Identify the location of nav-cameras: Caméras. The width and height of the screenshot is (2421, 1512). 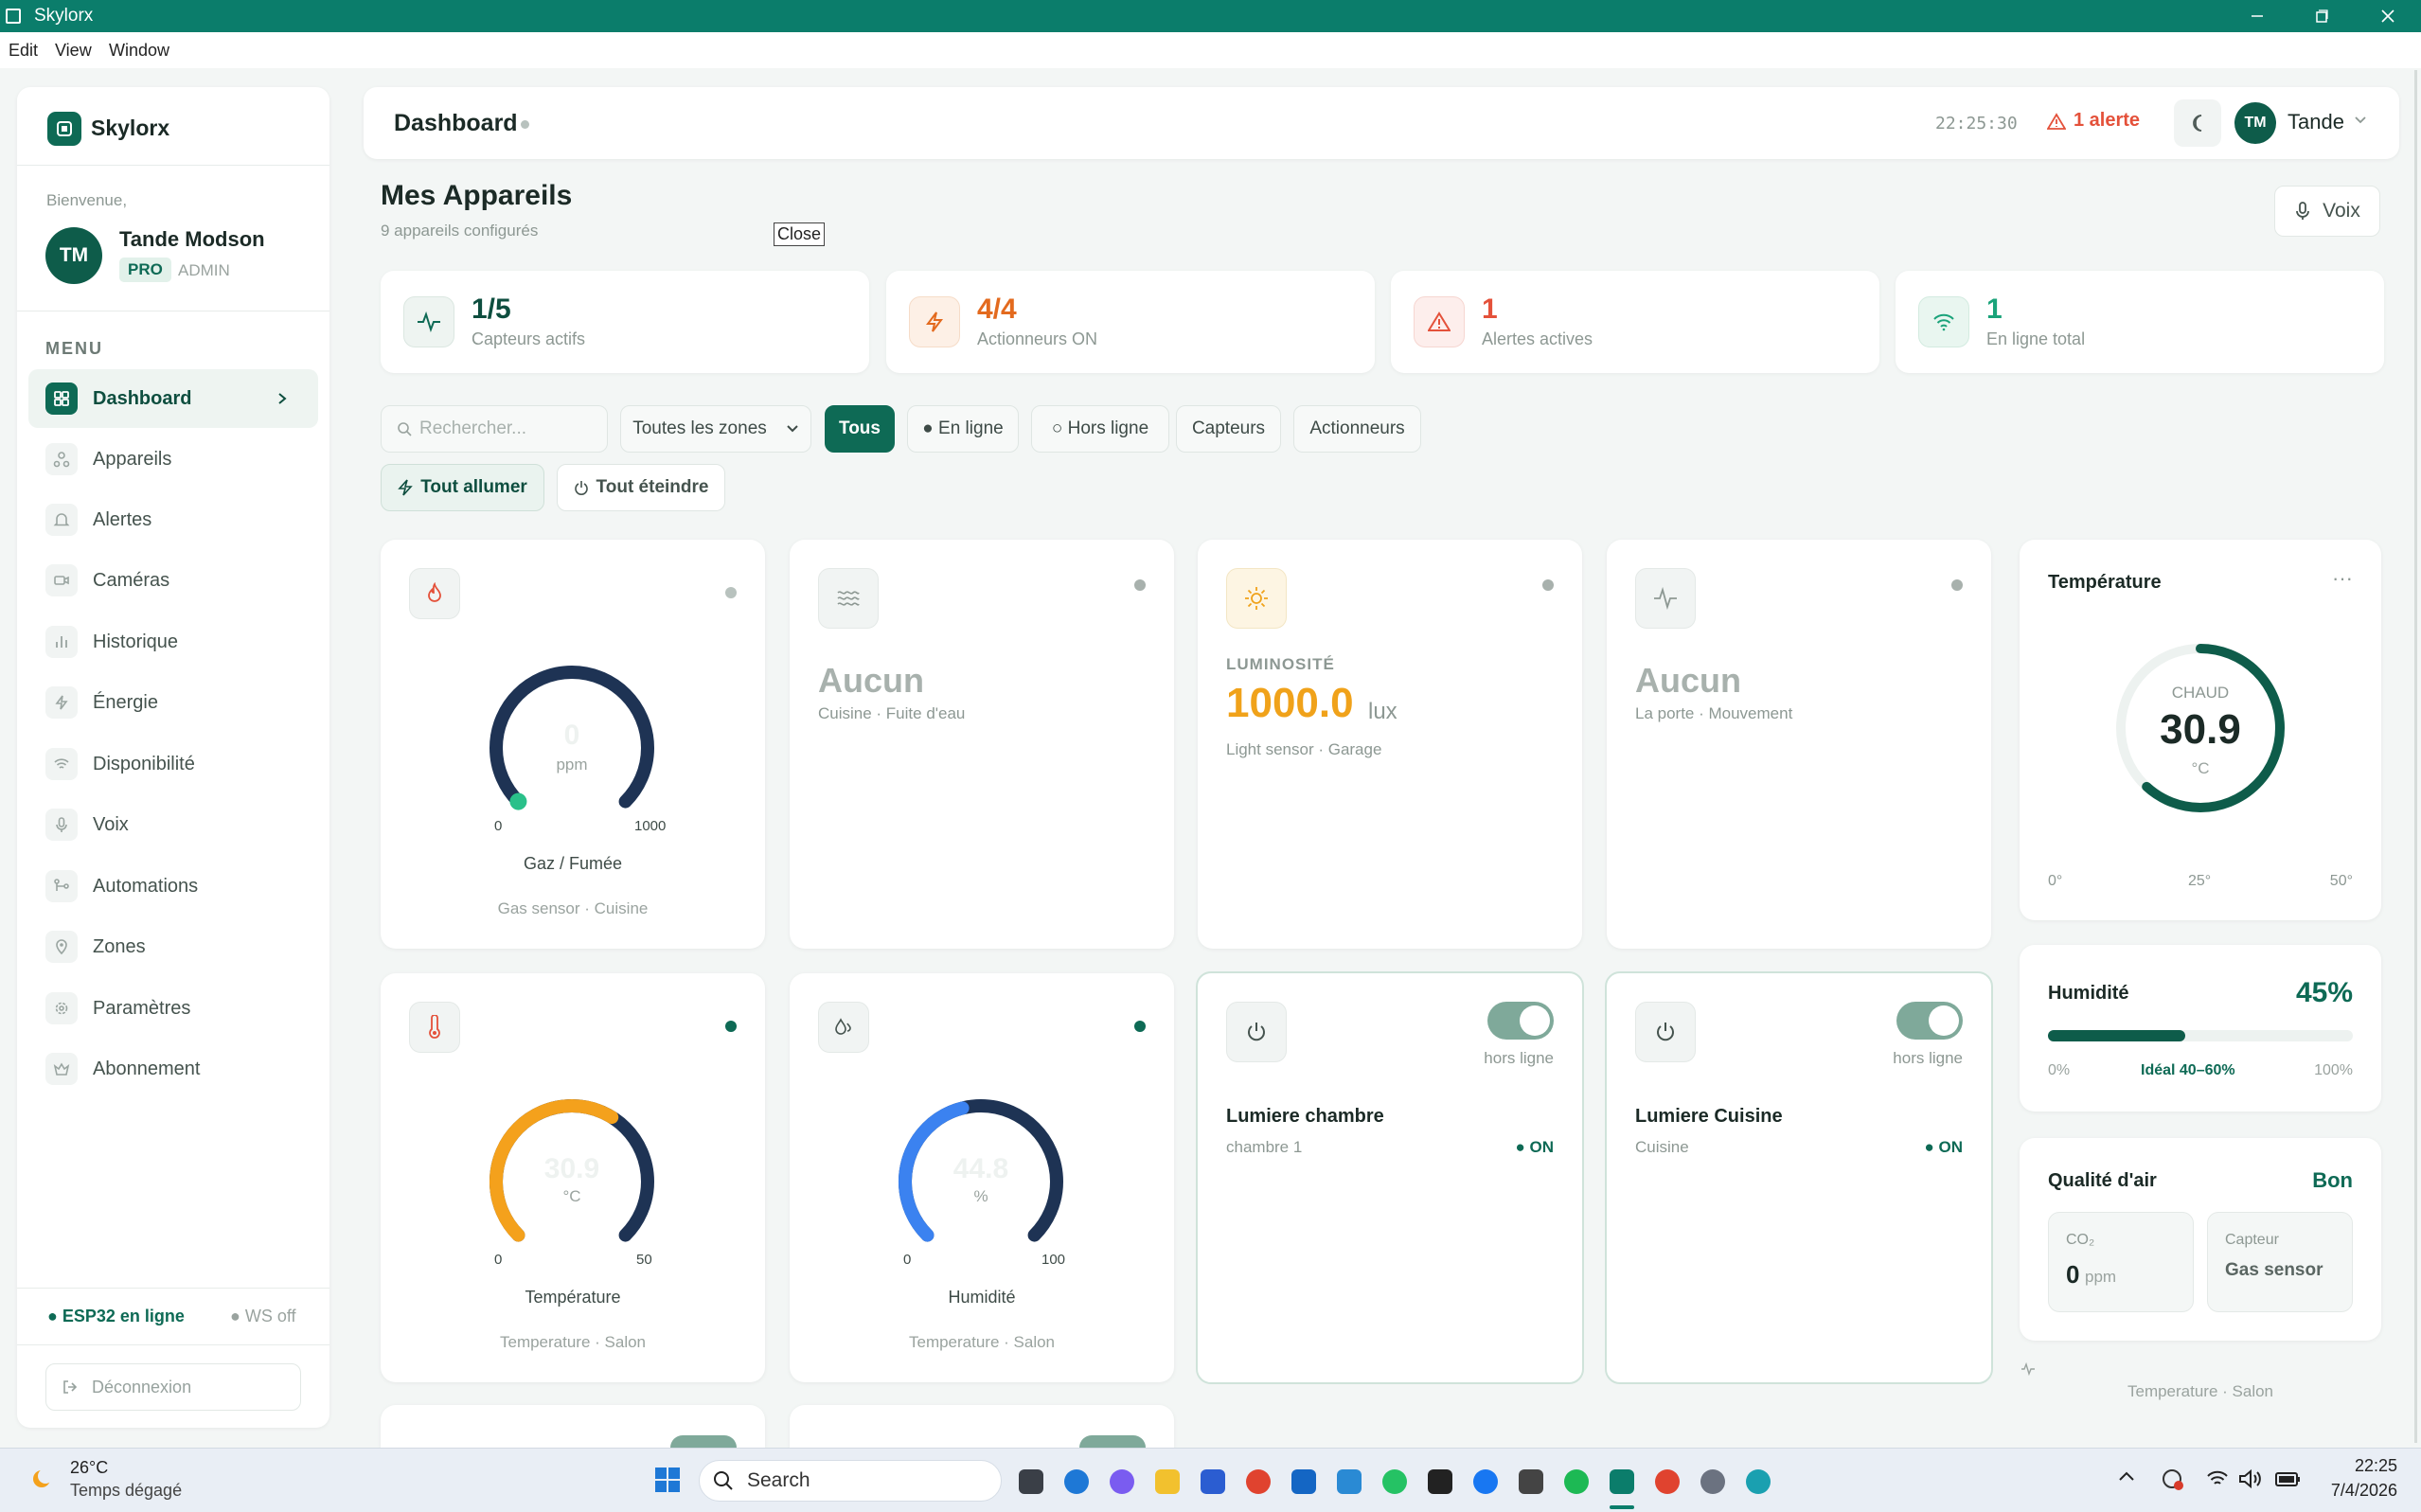
(173, 580).